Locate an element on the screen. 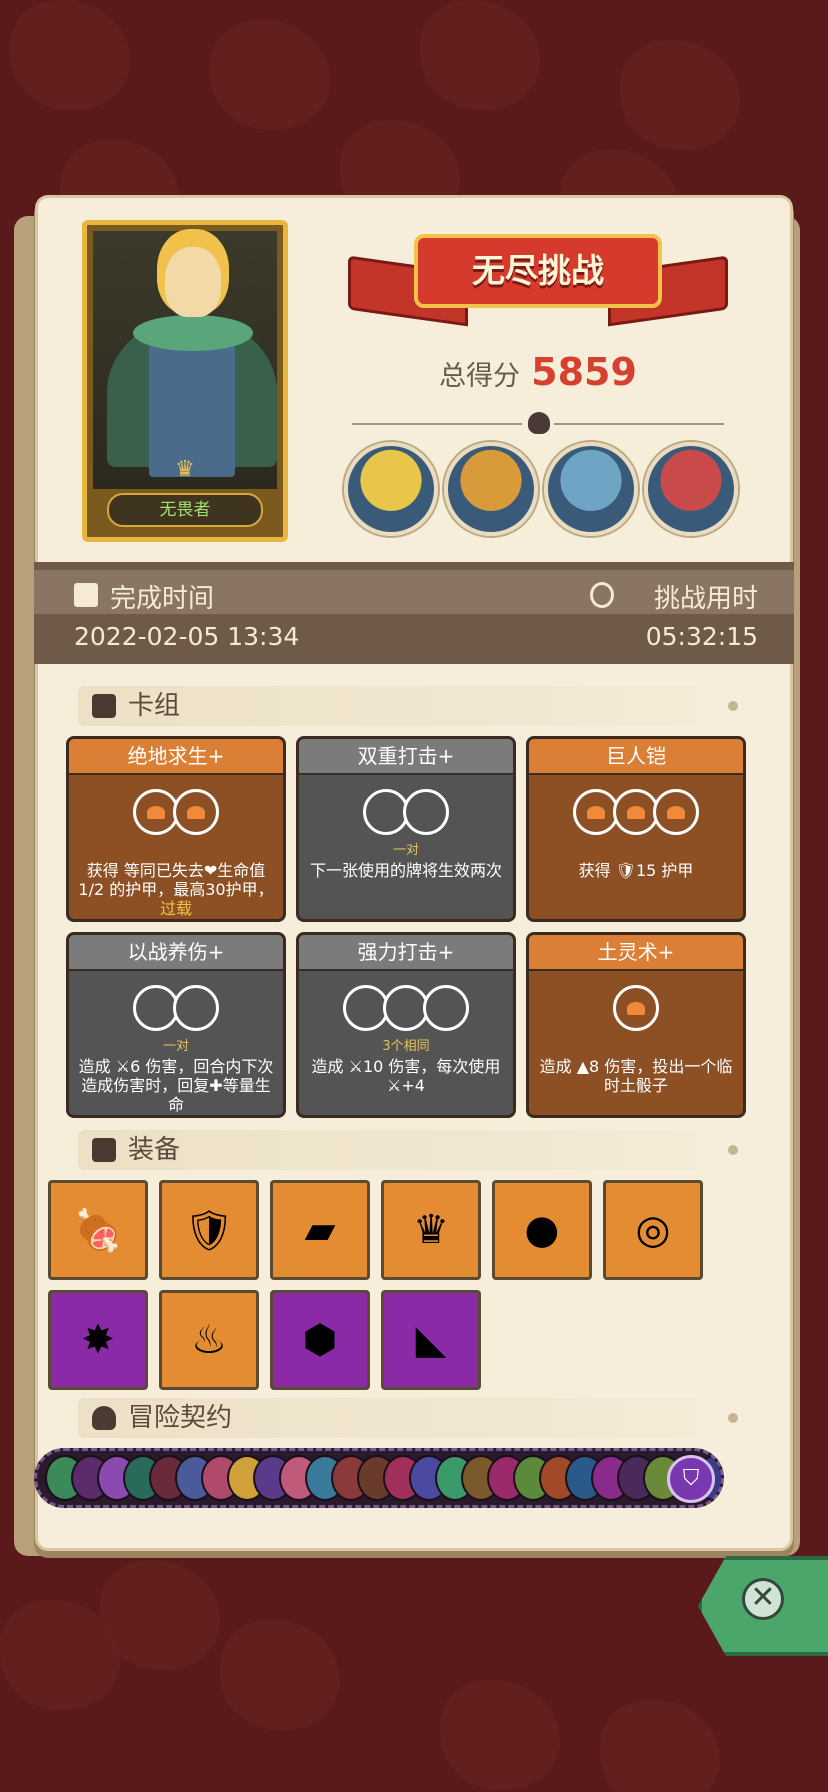 The image size is (828, 1792). cards-icon is located at coordinates (104, 706).